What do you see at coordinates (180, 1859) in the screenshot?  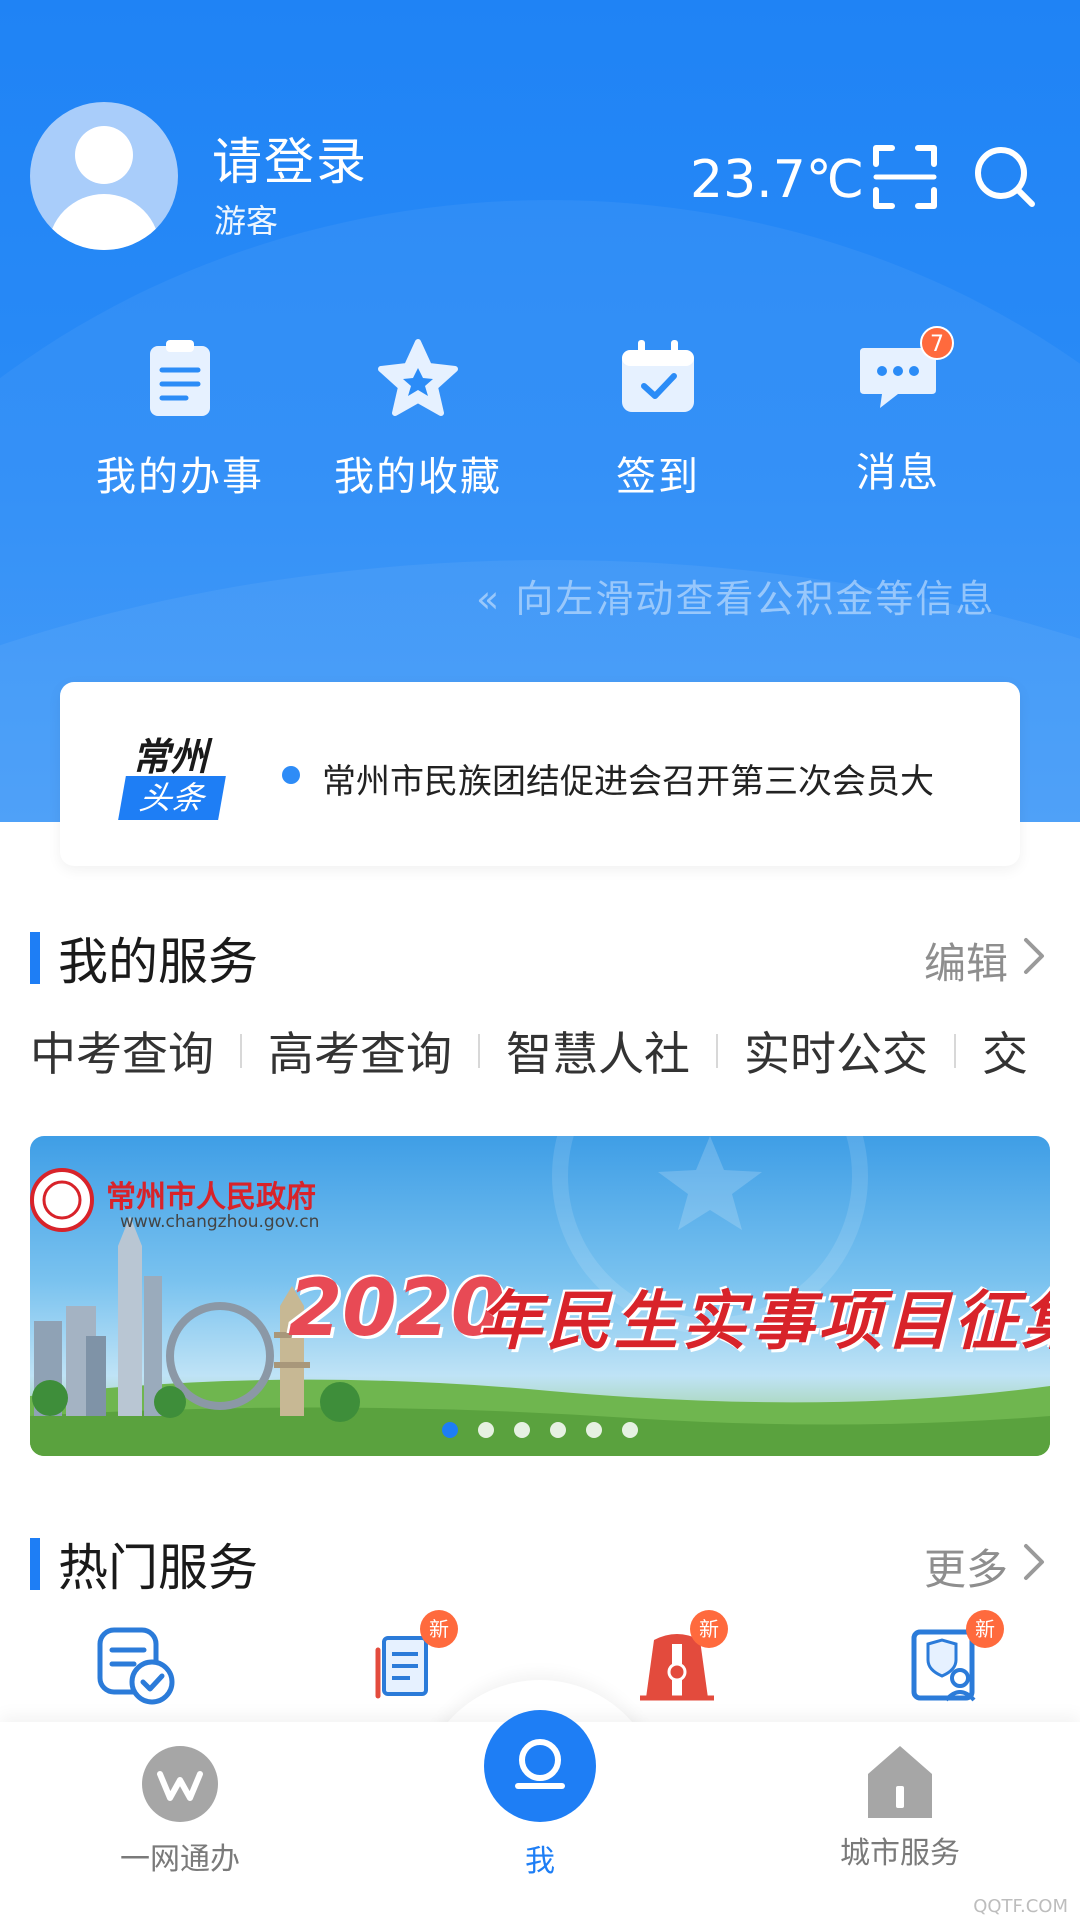 I see `nav-label: 一网通办` at bounding box center [180, 1859].